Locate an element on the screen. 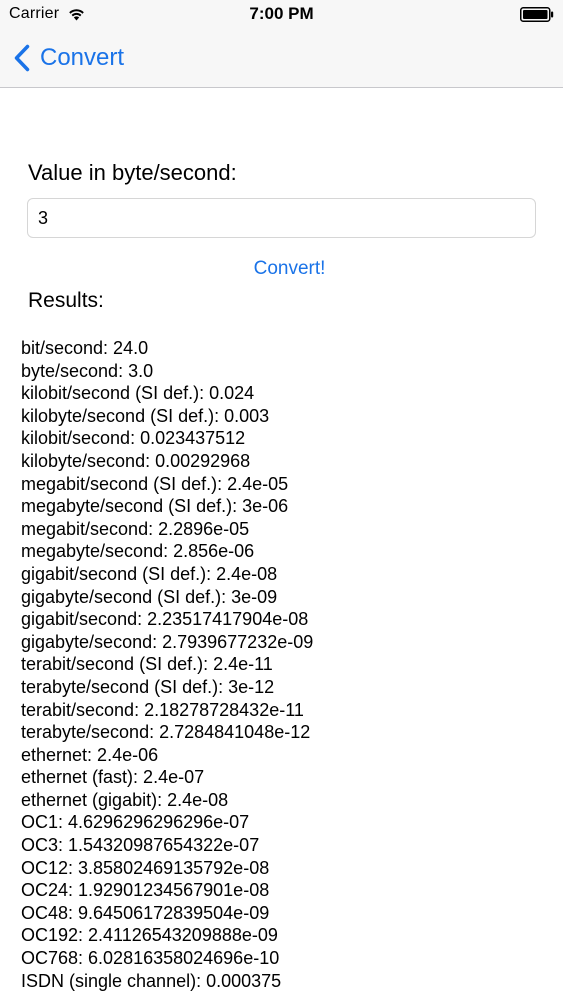 The image size is (563, 1000). result-item: OC1: 4.6296296296296e-07 is located at coordinates (135, 822).